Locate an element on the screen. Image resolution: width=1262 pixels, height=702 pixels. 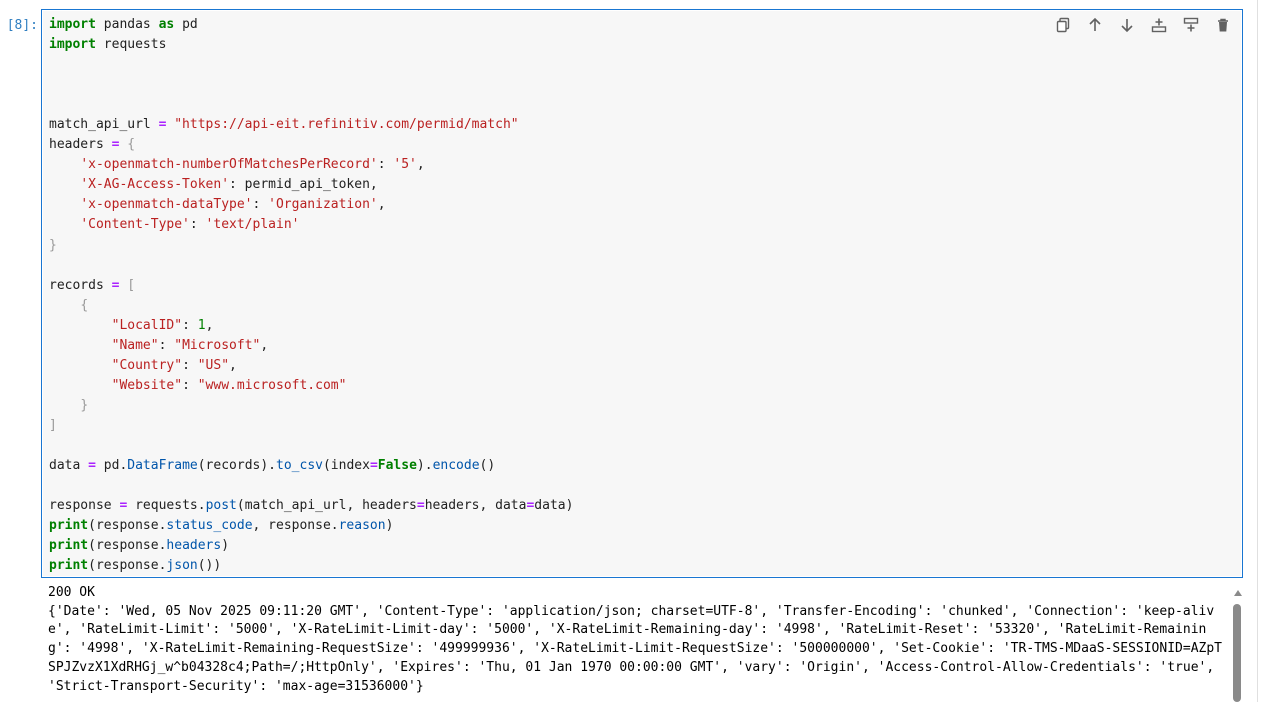
code-token: (match_api_url, headers is located at coordinates (326, 506).